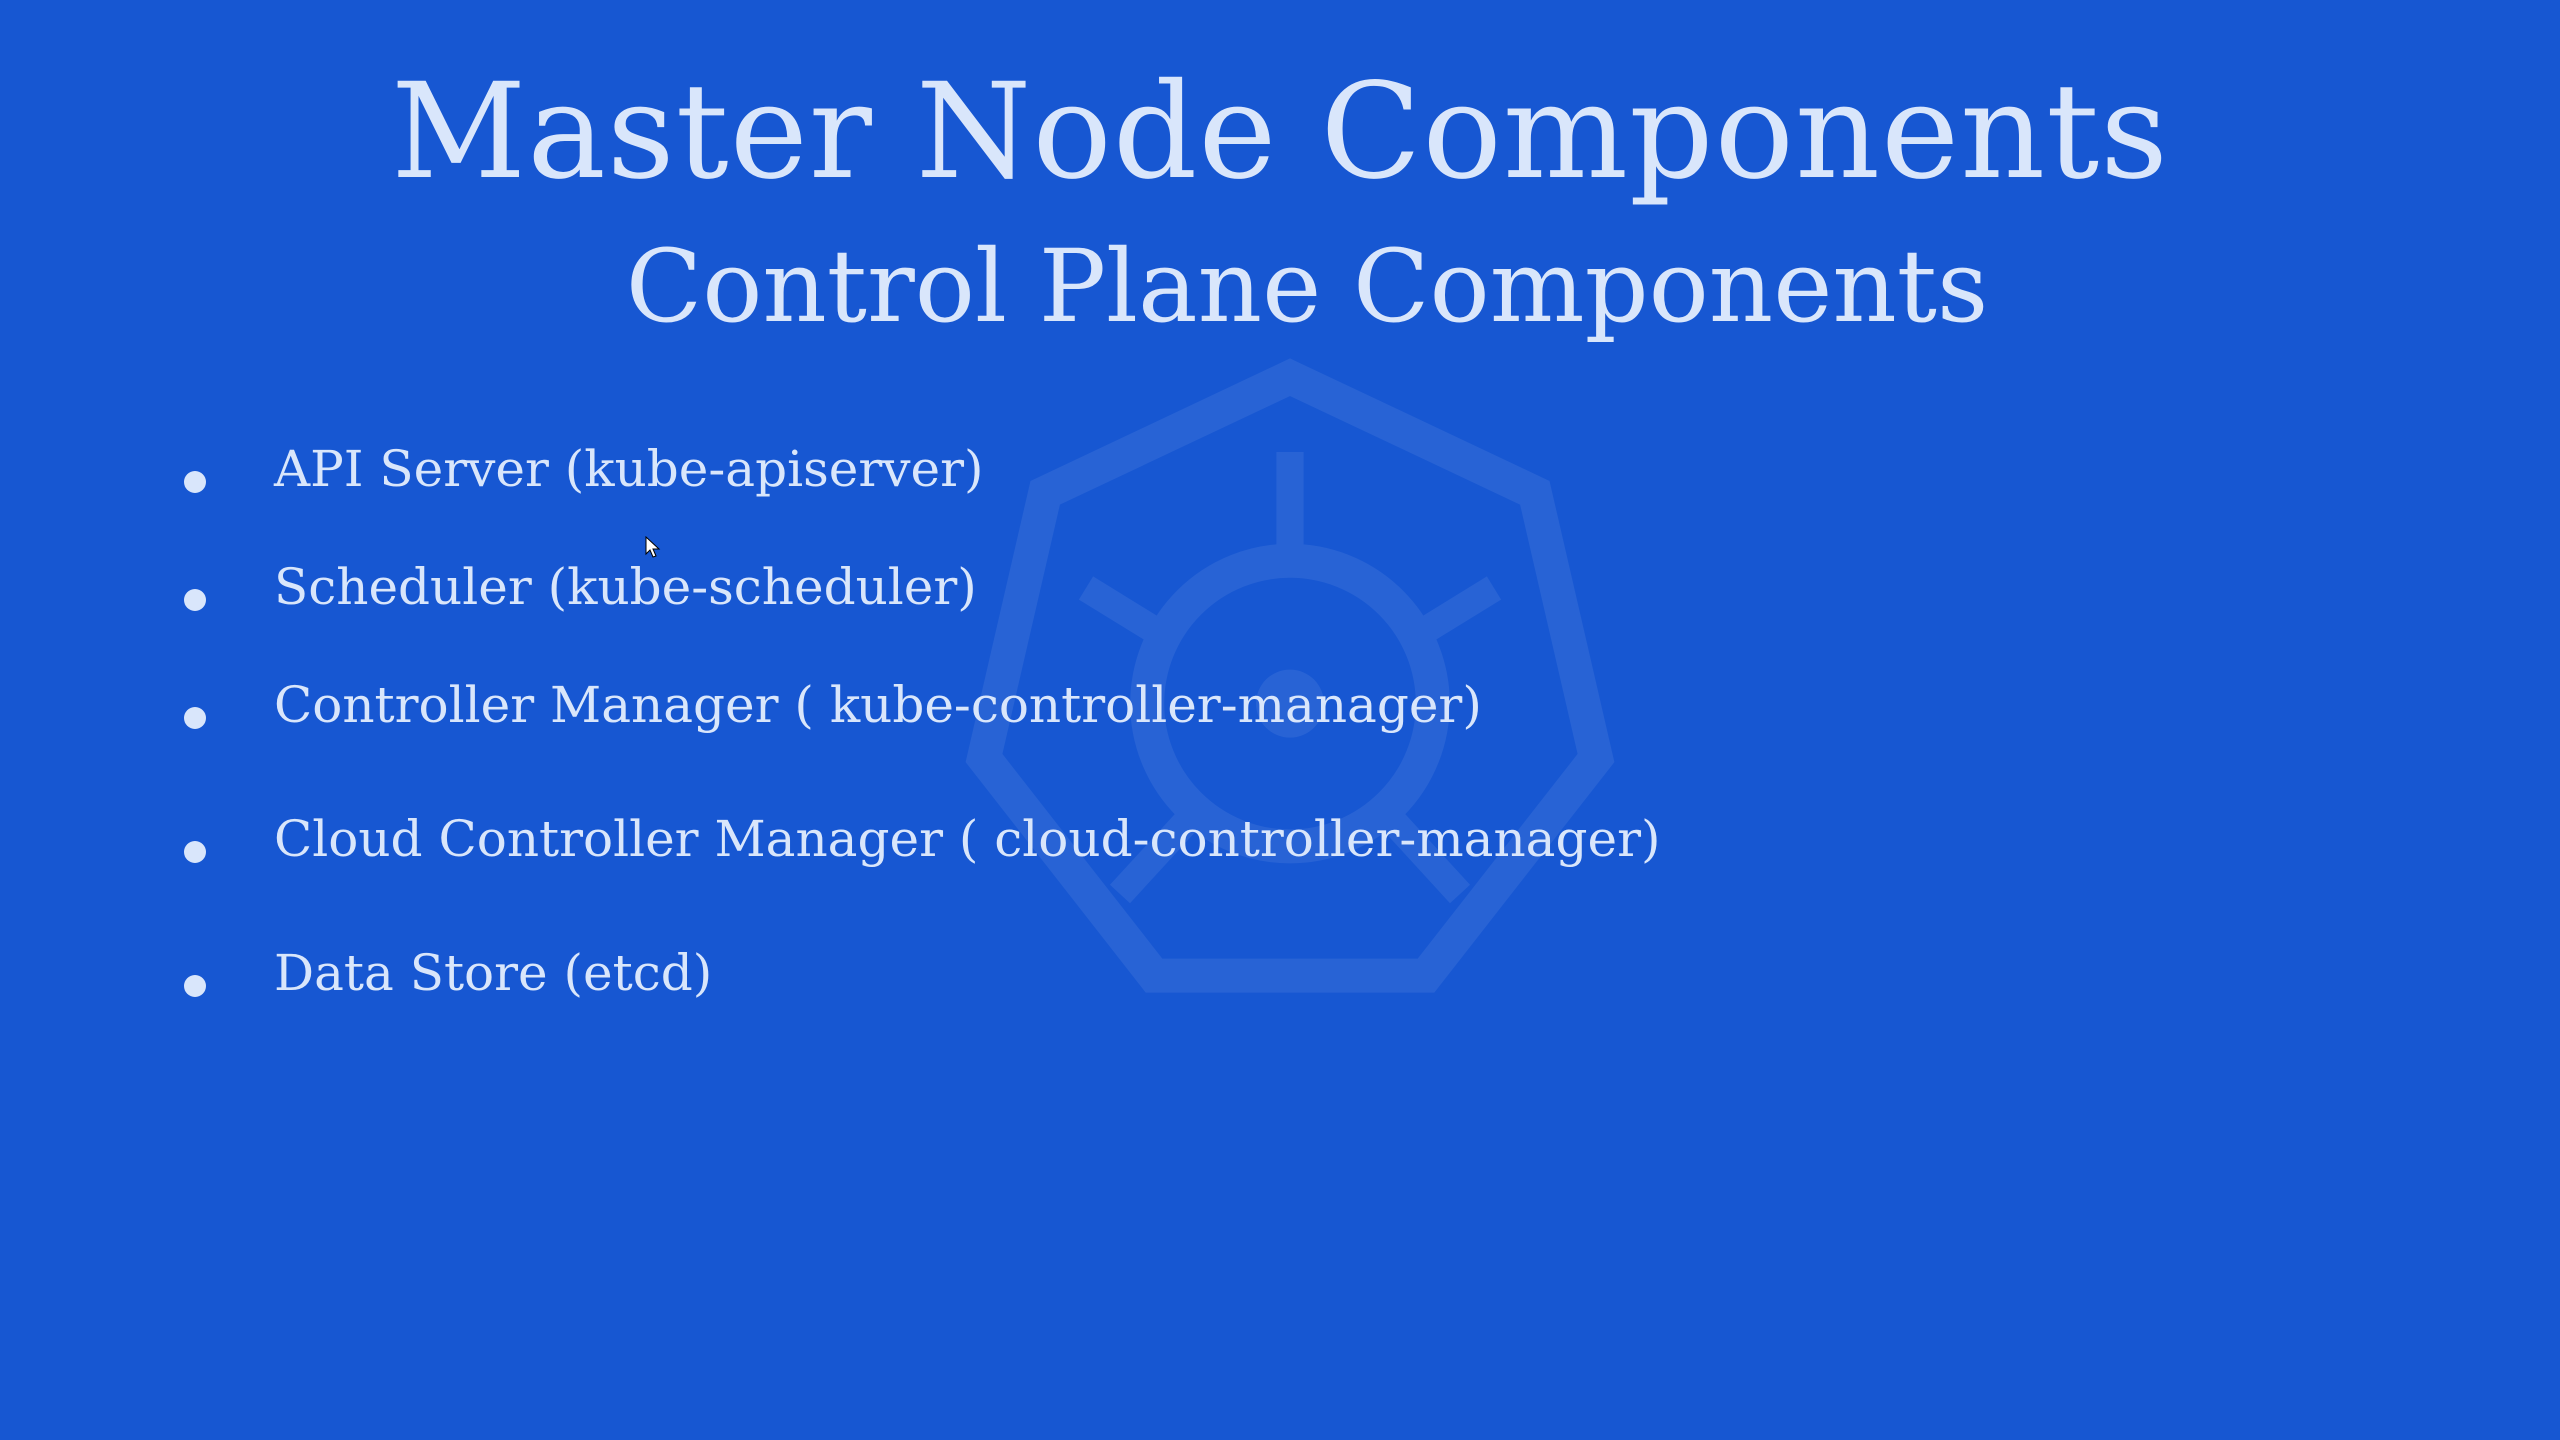  I want to click on slide-title: Master Node Components, so click(1280, 132).